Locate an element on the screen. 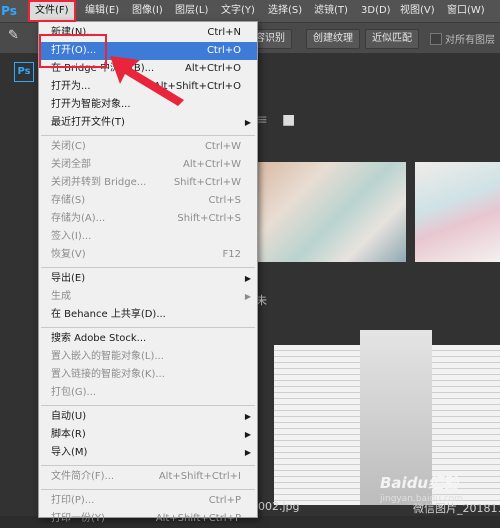 The image size is (500, 528). baidu-watermark: Baidu经验 jingyan.baidu.com is located at coordinates (439, 492).